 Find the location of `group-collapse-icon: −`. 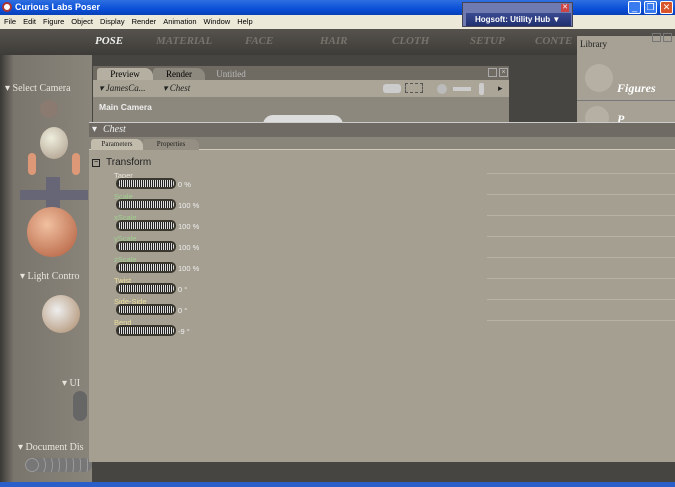

group-collapse-icon: − is located at coordinates (96, 163).